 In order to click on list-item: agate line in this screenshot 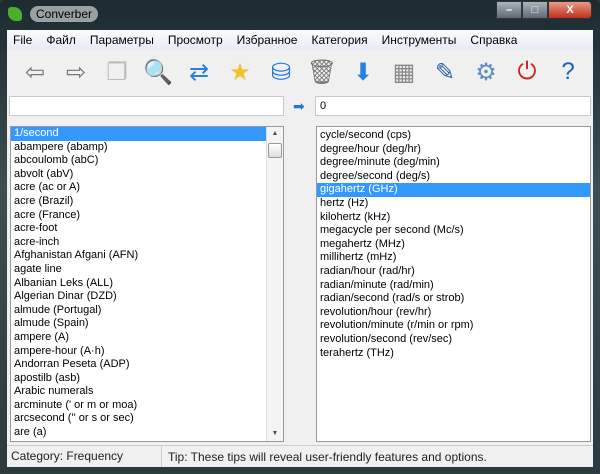, I will do `click(147, 270)`.